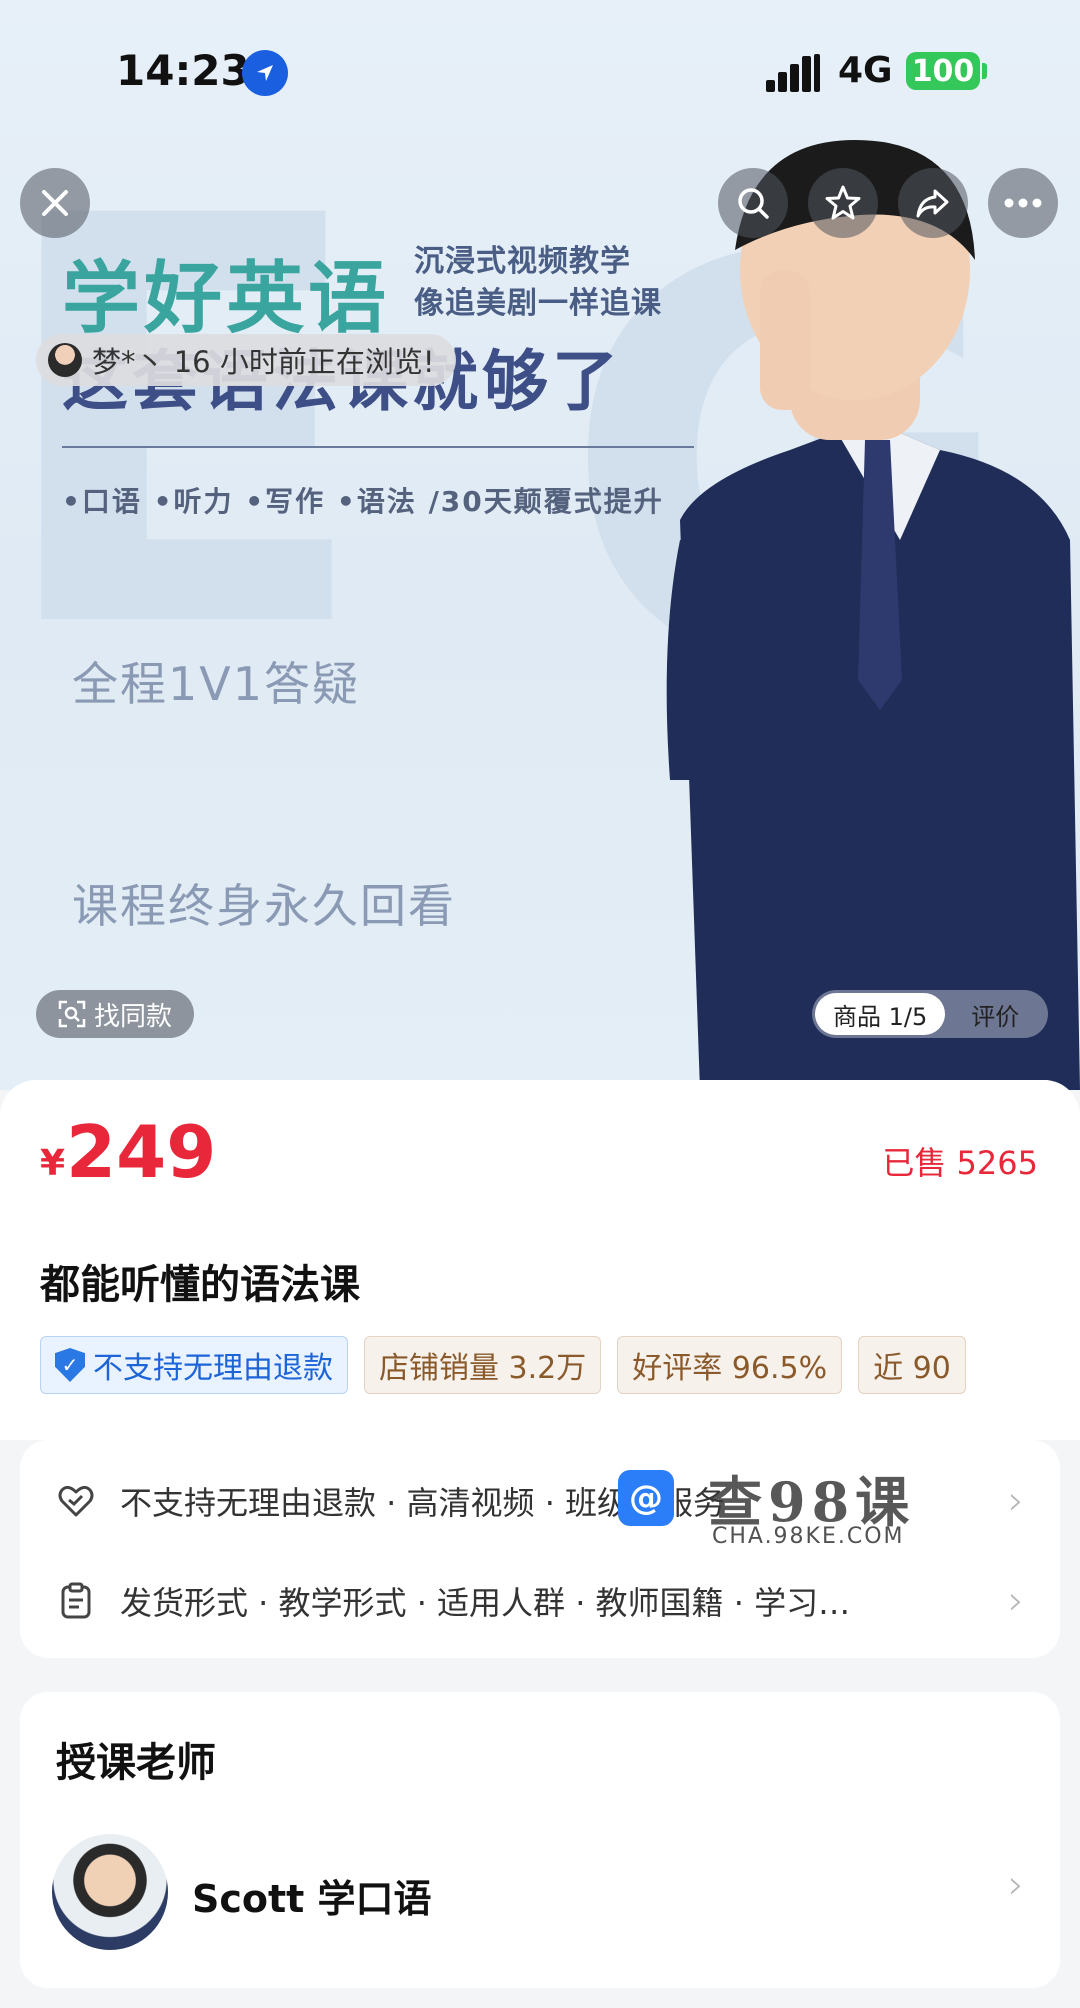 Image resolution: width=1080 pixels, height=2008 pixels. Describe the element at coordinates (263, 362) in the screenshot. I see `viewer-notice-text: 梦*丶 16 小时前正在浏览!` at that location.